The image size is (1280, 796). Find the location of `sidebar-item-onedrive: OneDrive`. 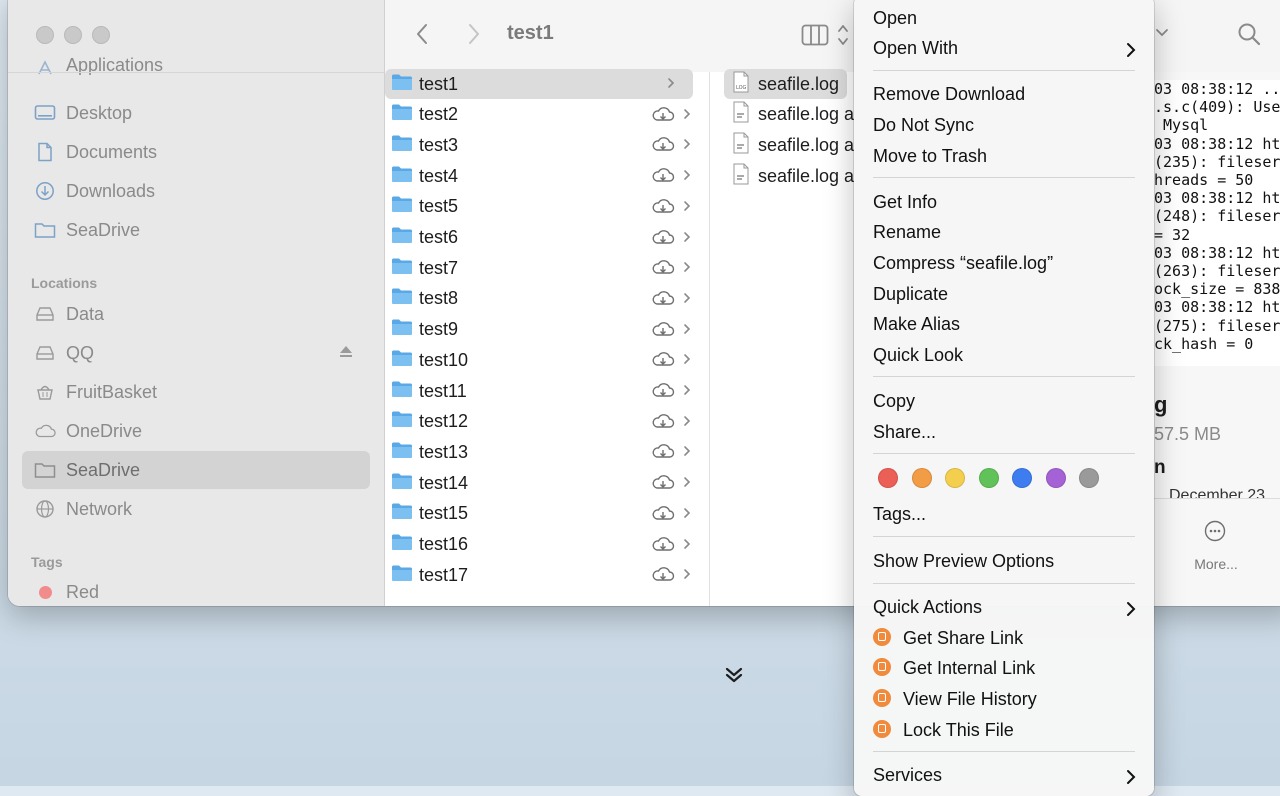

sidebar-item-onedrive: OneDrive is located at coordinates (196, 431).